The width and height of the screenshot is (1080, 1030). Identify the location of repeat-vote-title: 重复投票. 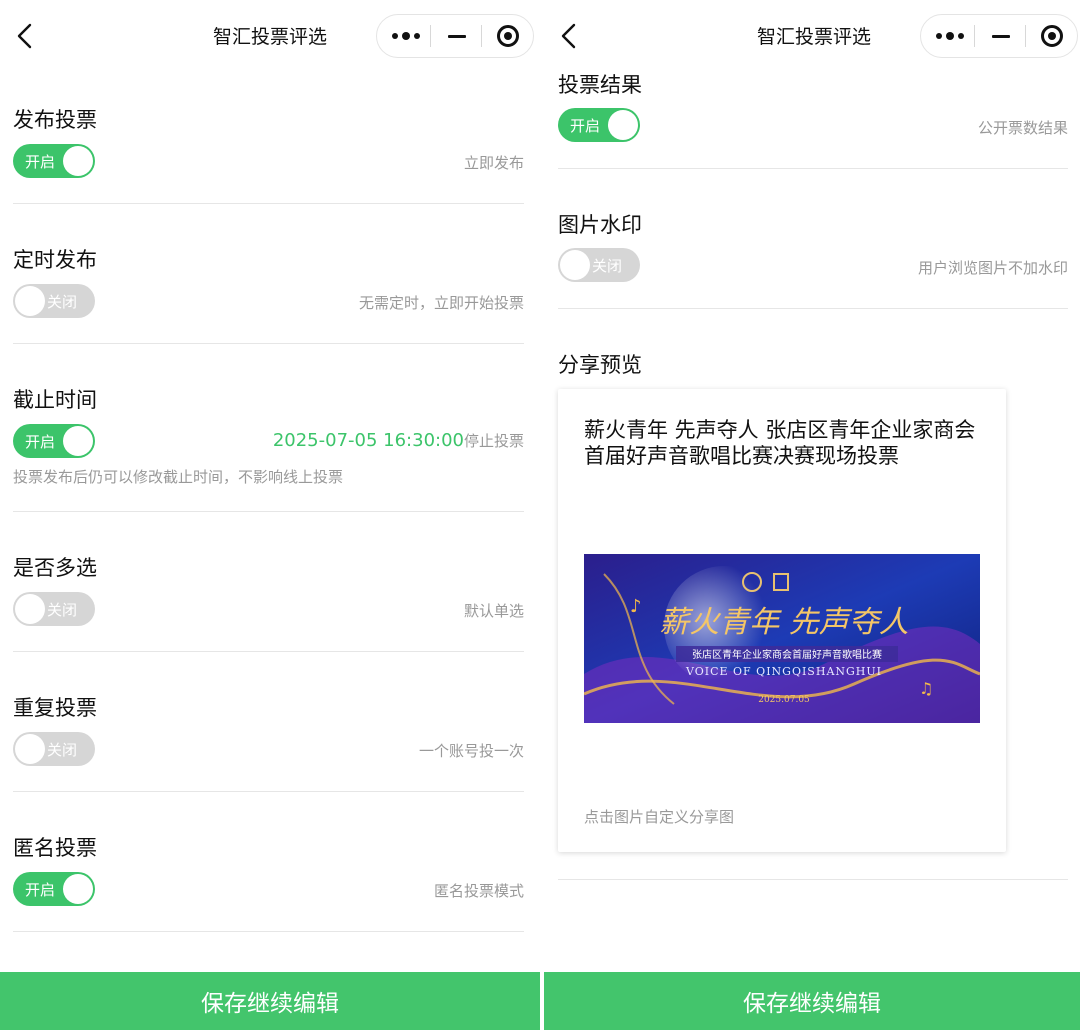
(55, 708).